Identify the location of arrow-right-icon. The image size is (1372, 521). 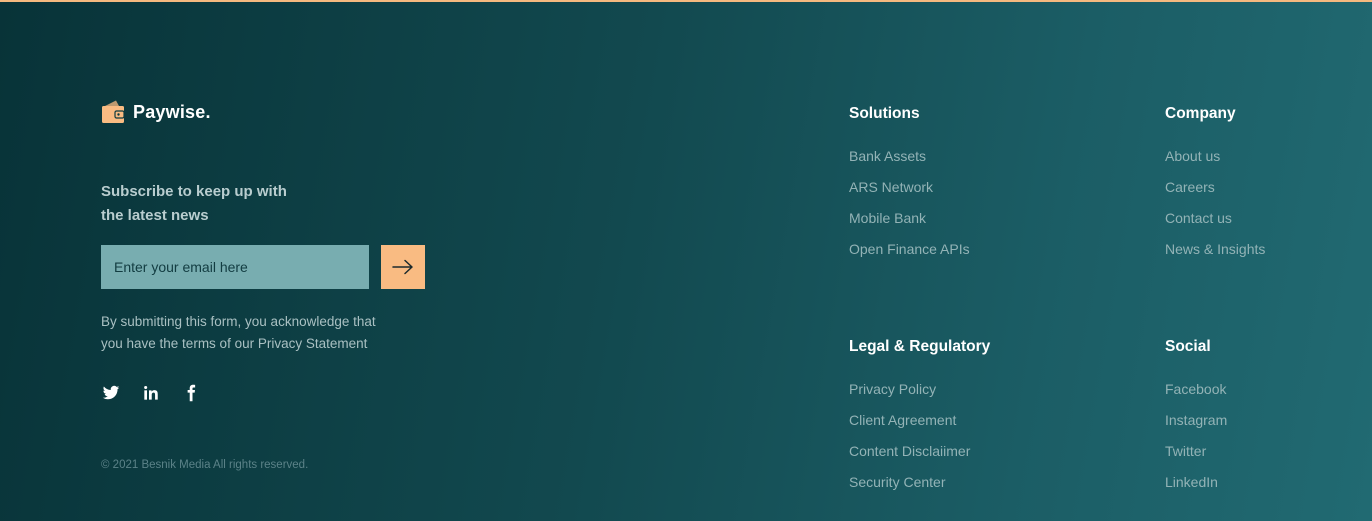
(402, 267).